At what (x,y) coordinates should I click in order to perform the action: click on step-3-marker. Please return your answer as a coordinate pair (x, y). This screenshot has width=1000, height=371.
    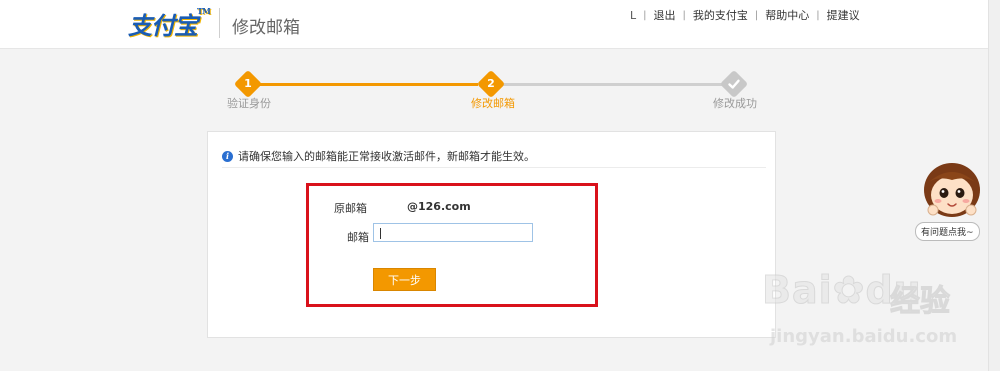
    Looking at the image, I should click on (734, 84).